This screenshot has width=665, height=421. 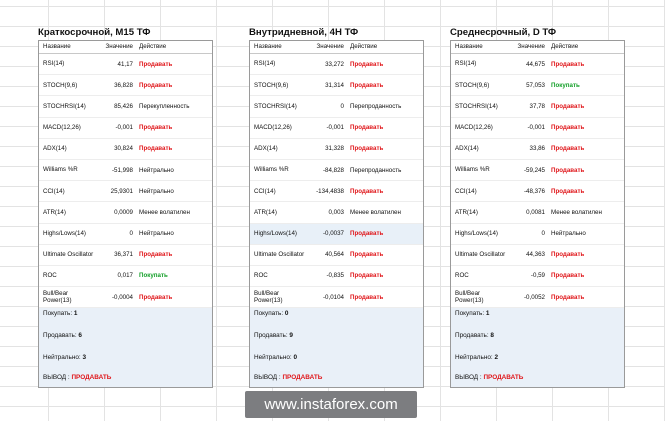 I want to click on table-row: STOCH(9,6) 31,314 Продавать, so click(x=336, y=86).